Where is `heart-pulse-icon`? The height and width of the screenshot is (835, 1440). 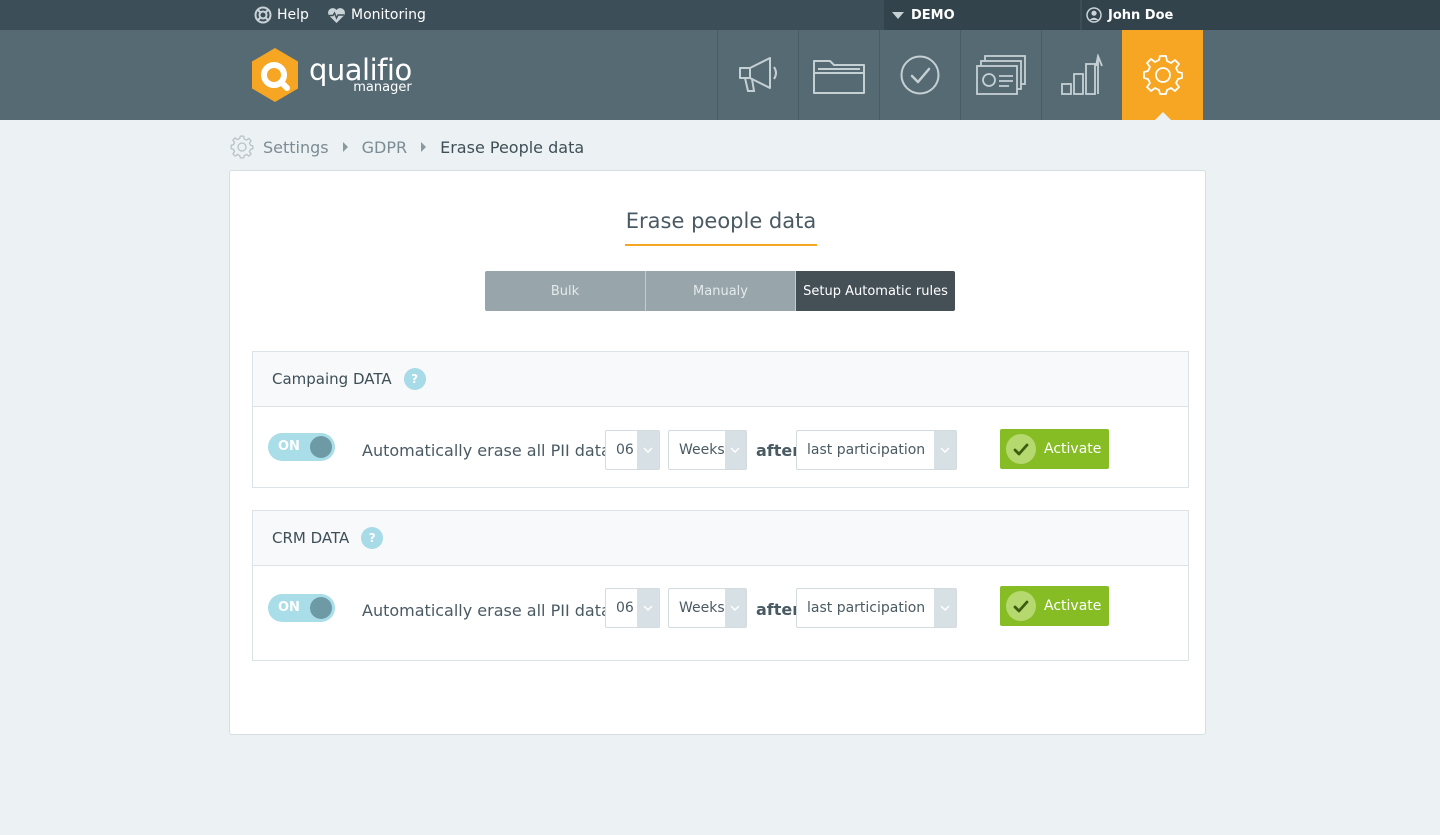
heart-pulse-icon is located at coordinates (336, 15).